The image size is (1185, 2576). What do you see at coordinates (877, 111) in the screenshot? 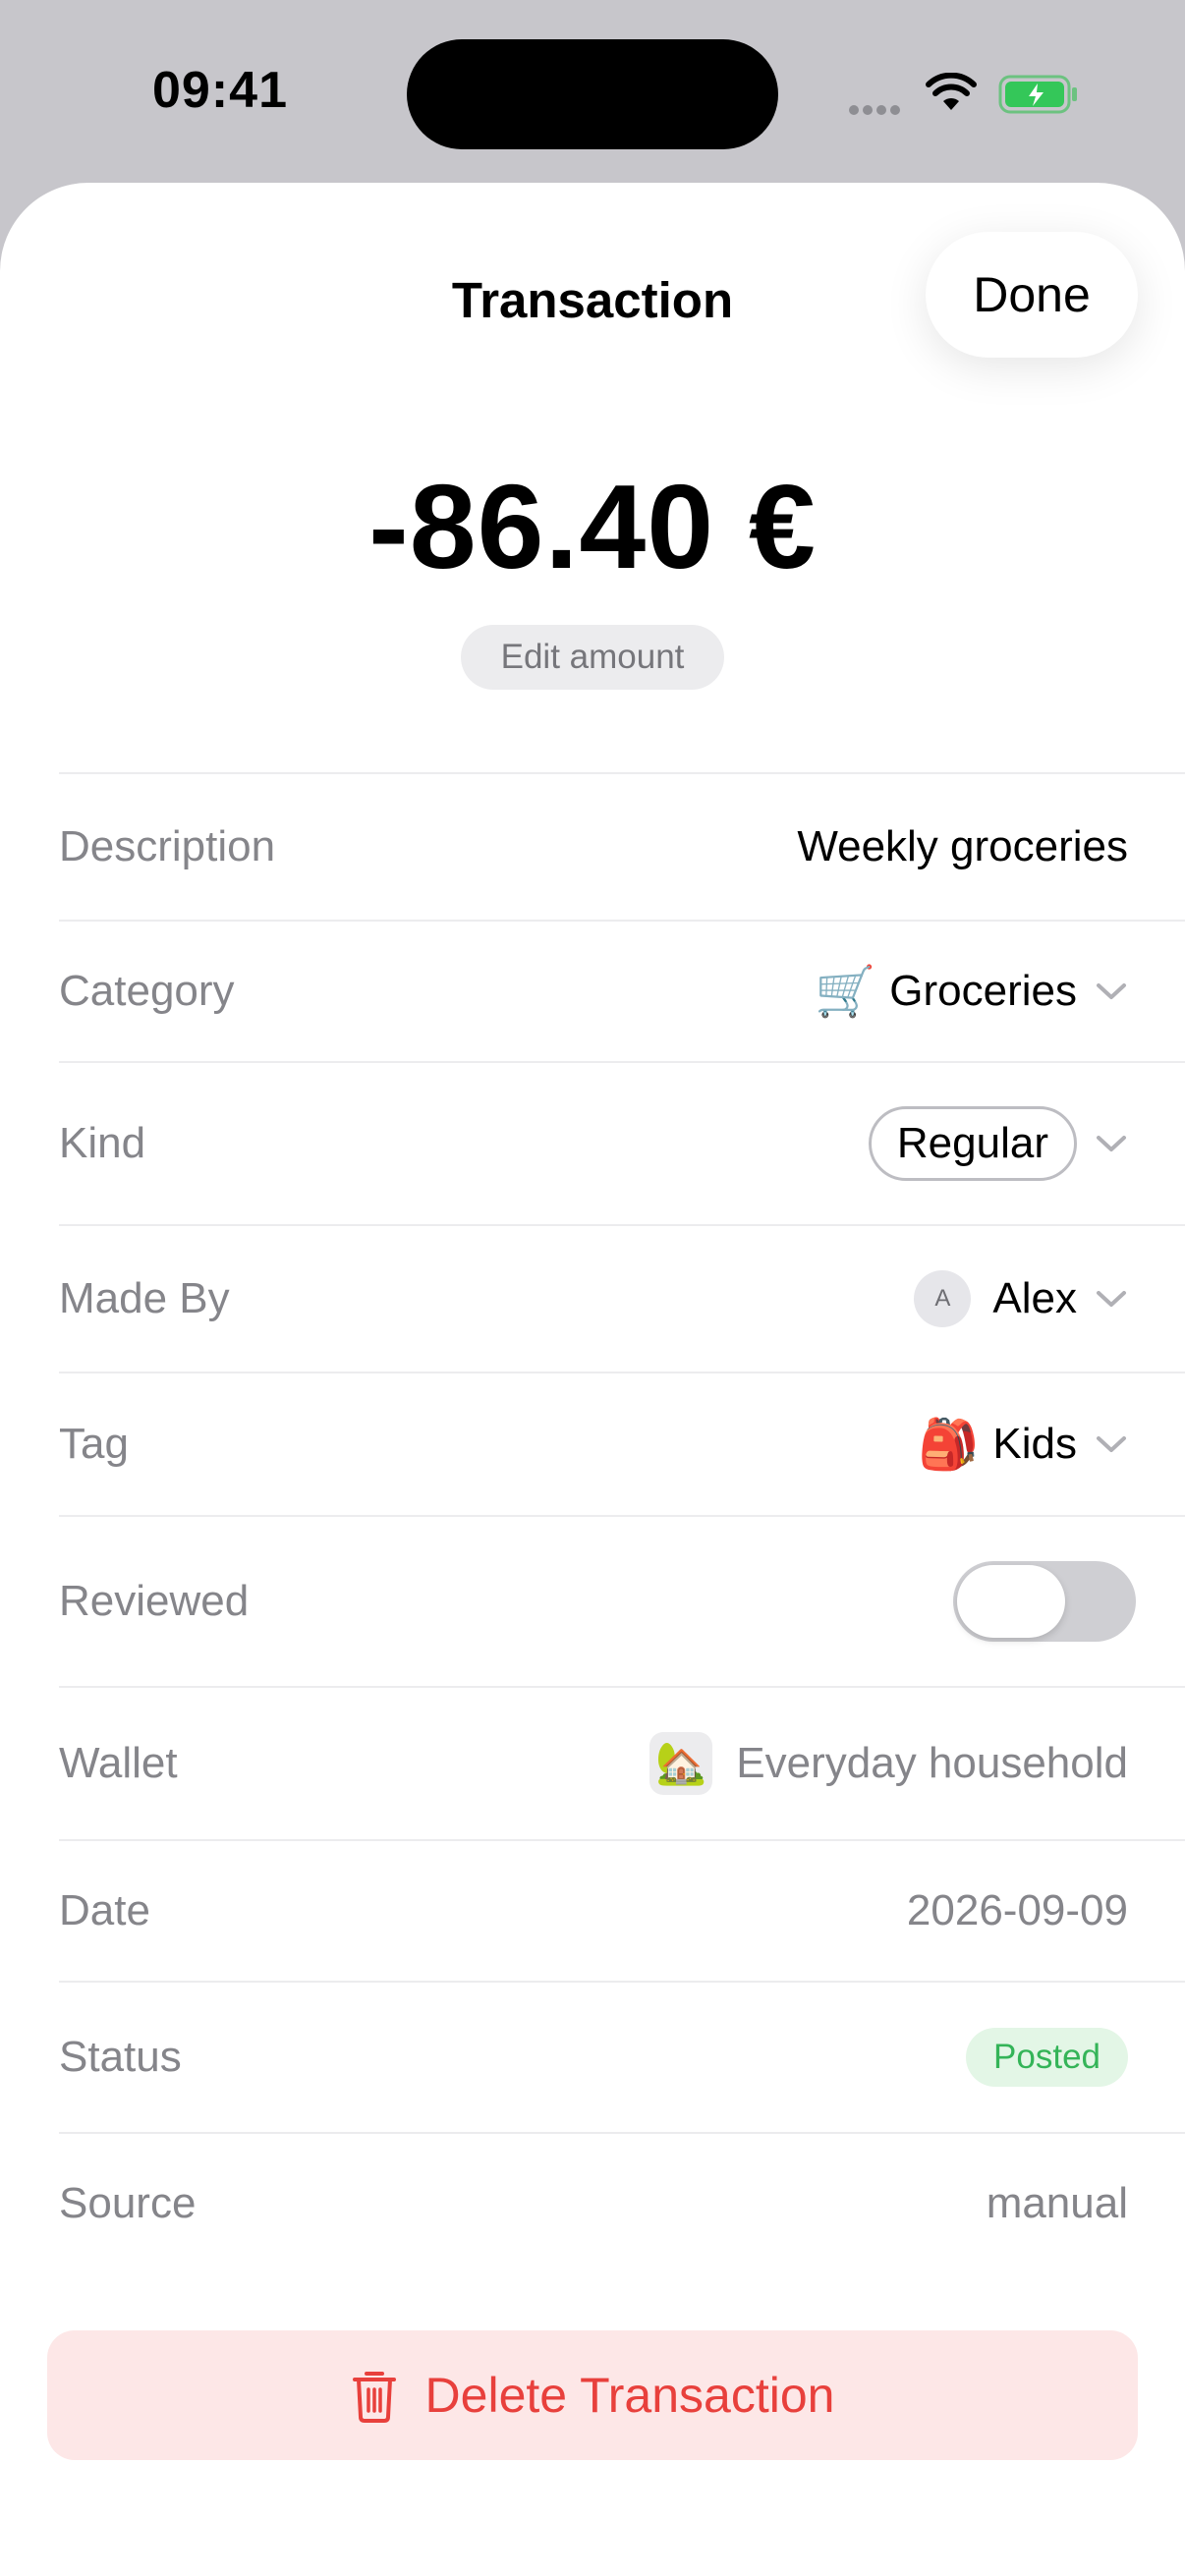
I see `cellular-signal-icon` at bounding box center [877, 111].